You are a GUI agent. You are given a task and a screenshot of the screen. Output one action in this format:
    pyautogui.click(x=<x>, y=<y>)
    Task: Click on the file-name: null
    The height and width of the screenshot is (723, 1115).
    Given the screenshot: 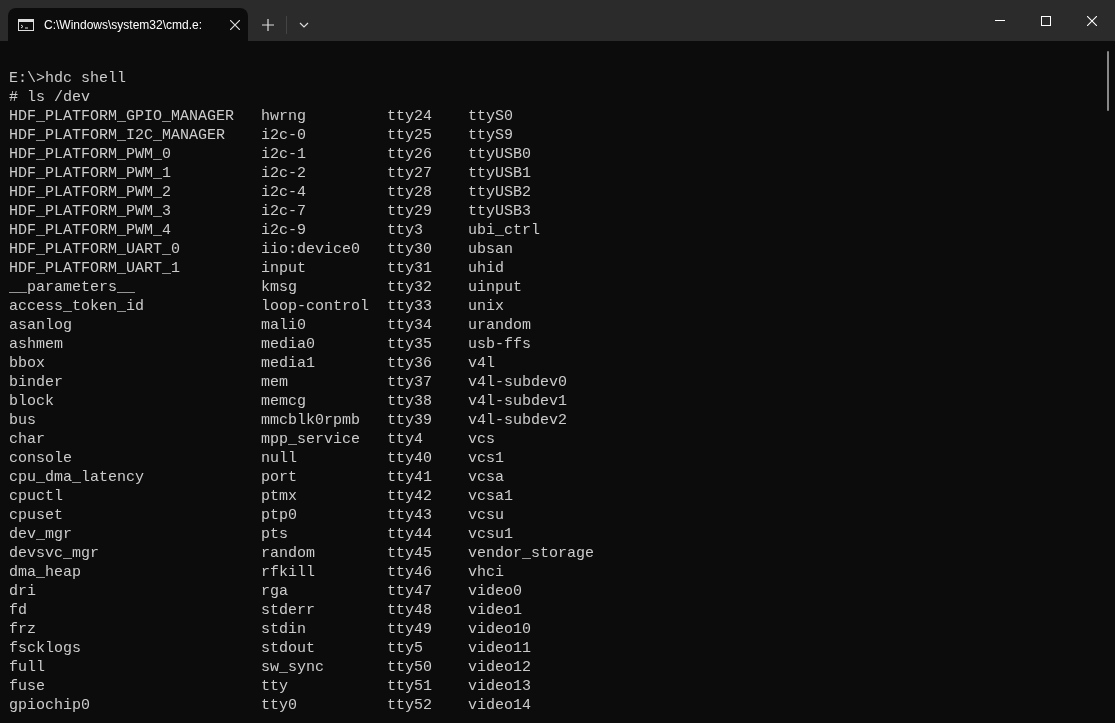 What is the action you would take?
    pyautogui.click(x=279, y=458)
    